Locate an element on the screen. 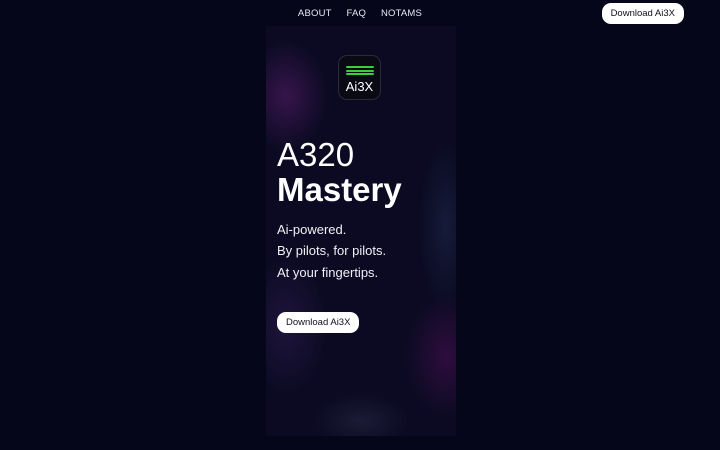 The image size is (720, 450). logo-bars-icon is located at coordinates (360, 71).